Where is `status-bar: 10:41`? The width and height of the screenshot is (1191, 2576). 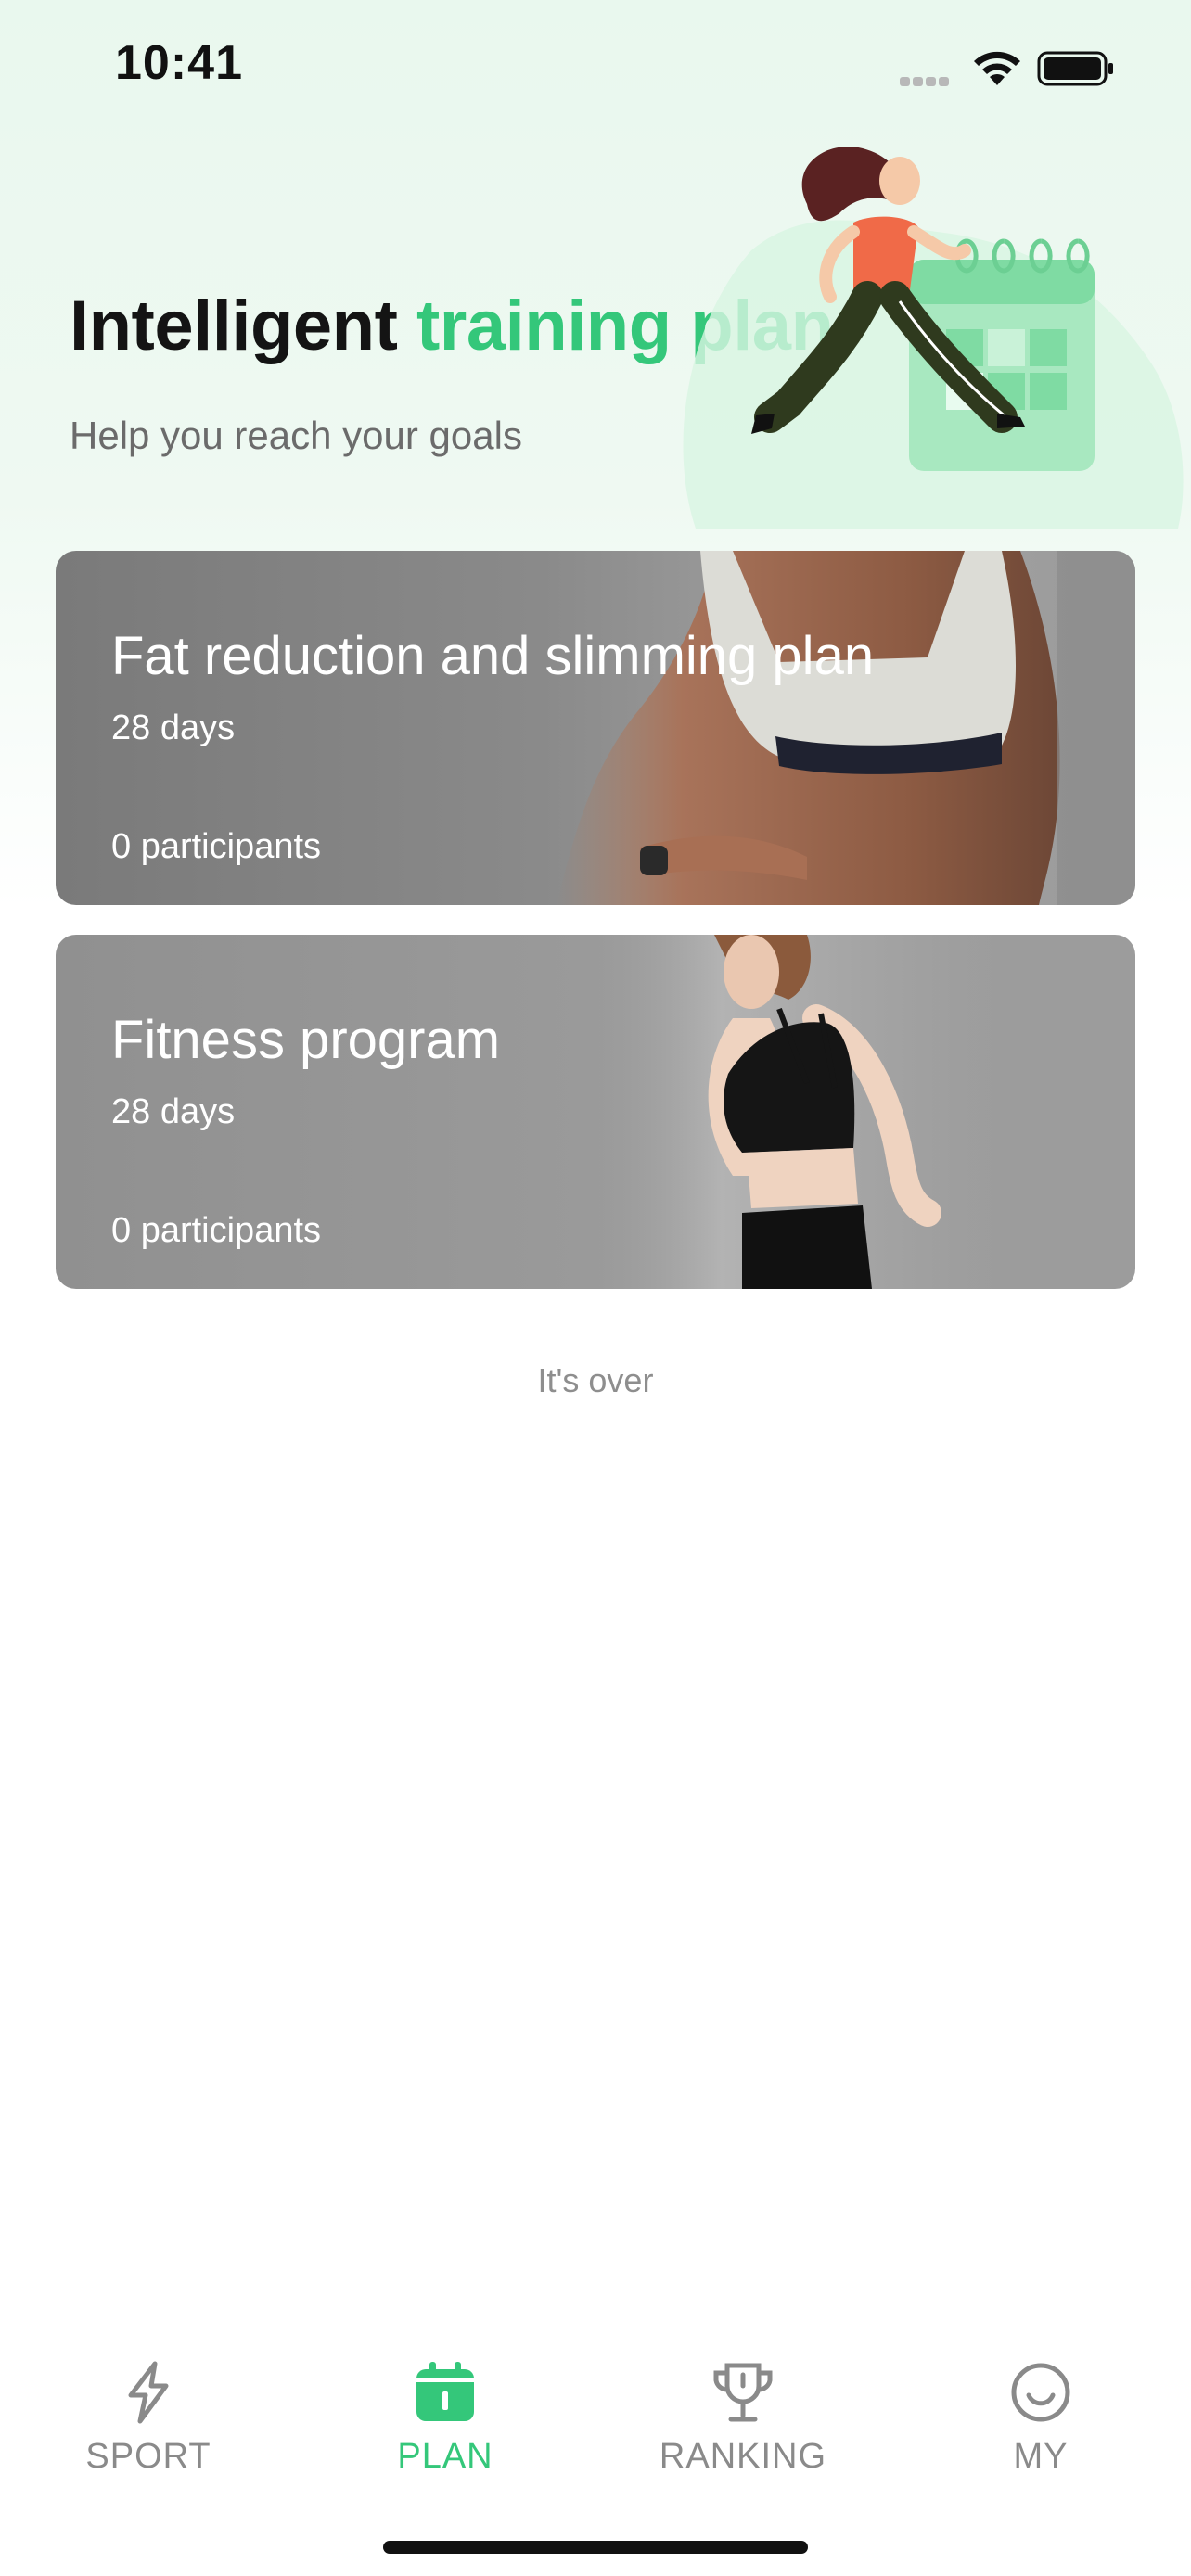 status-bar: 10:41 is located at coordinates (595, 65).